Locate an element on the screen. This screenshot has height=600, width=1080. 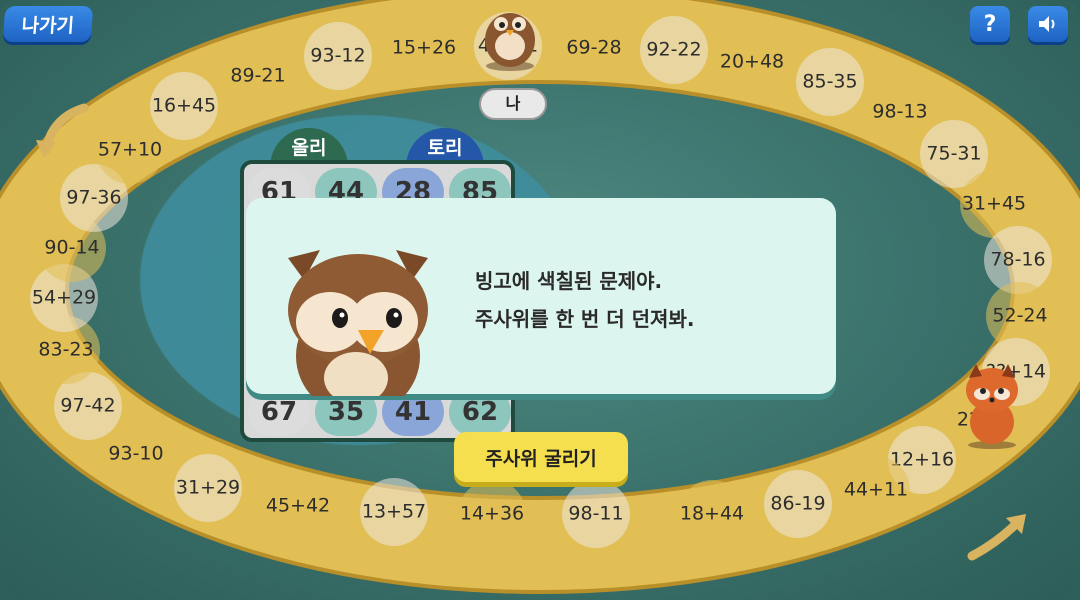
board-cell-label: 83-23 is located at coordinates (65, 350).